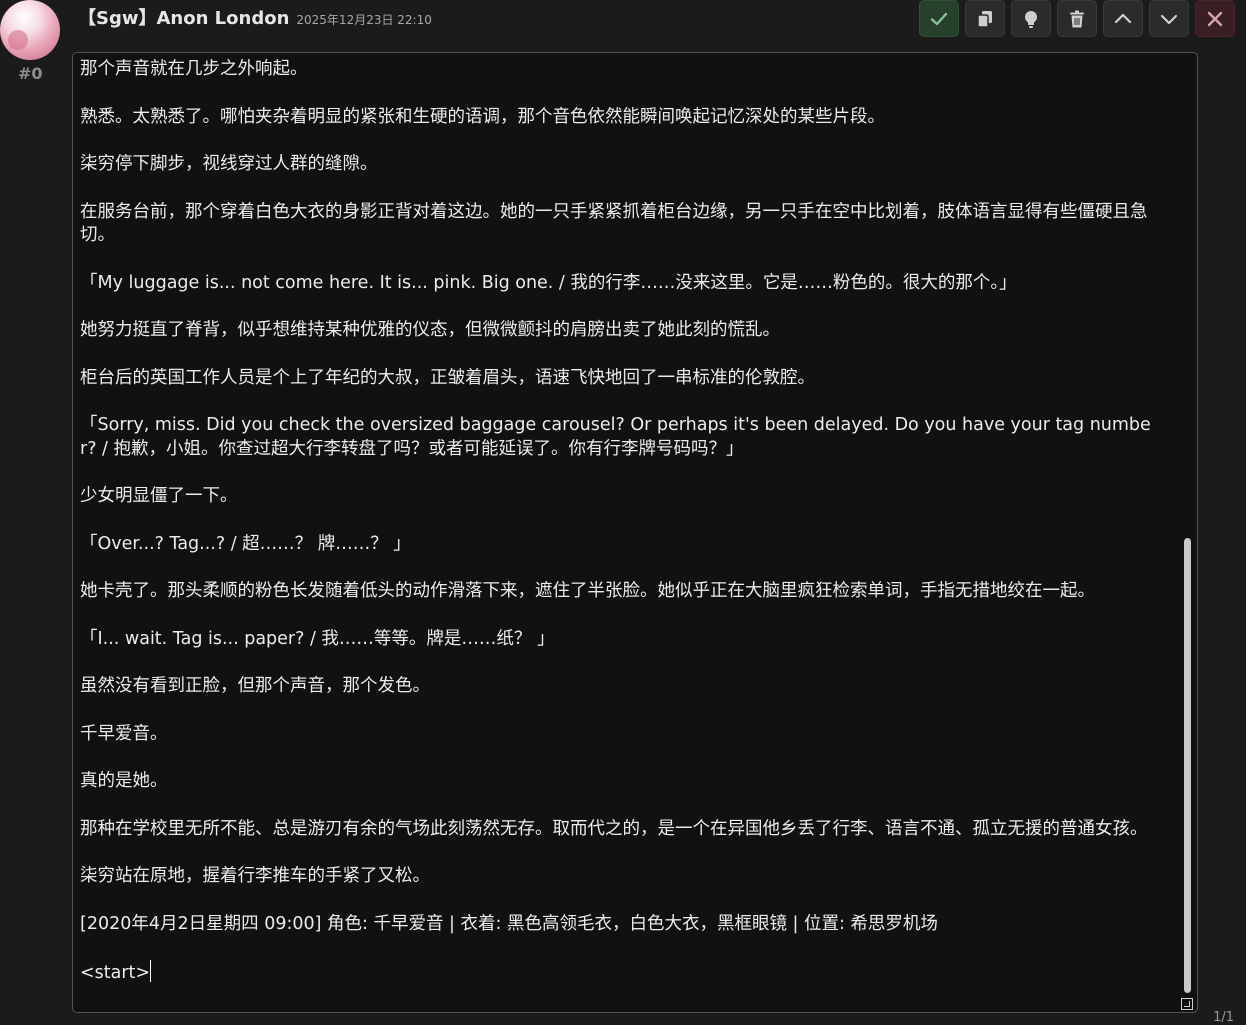 This screenshot has width=1246, height=1025. I want to click on idea-button, so click(1031, 18).